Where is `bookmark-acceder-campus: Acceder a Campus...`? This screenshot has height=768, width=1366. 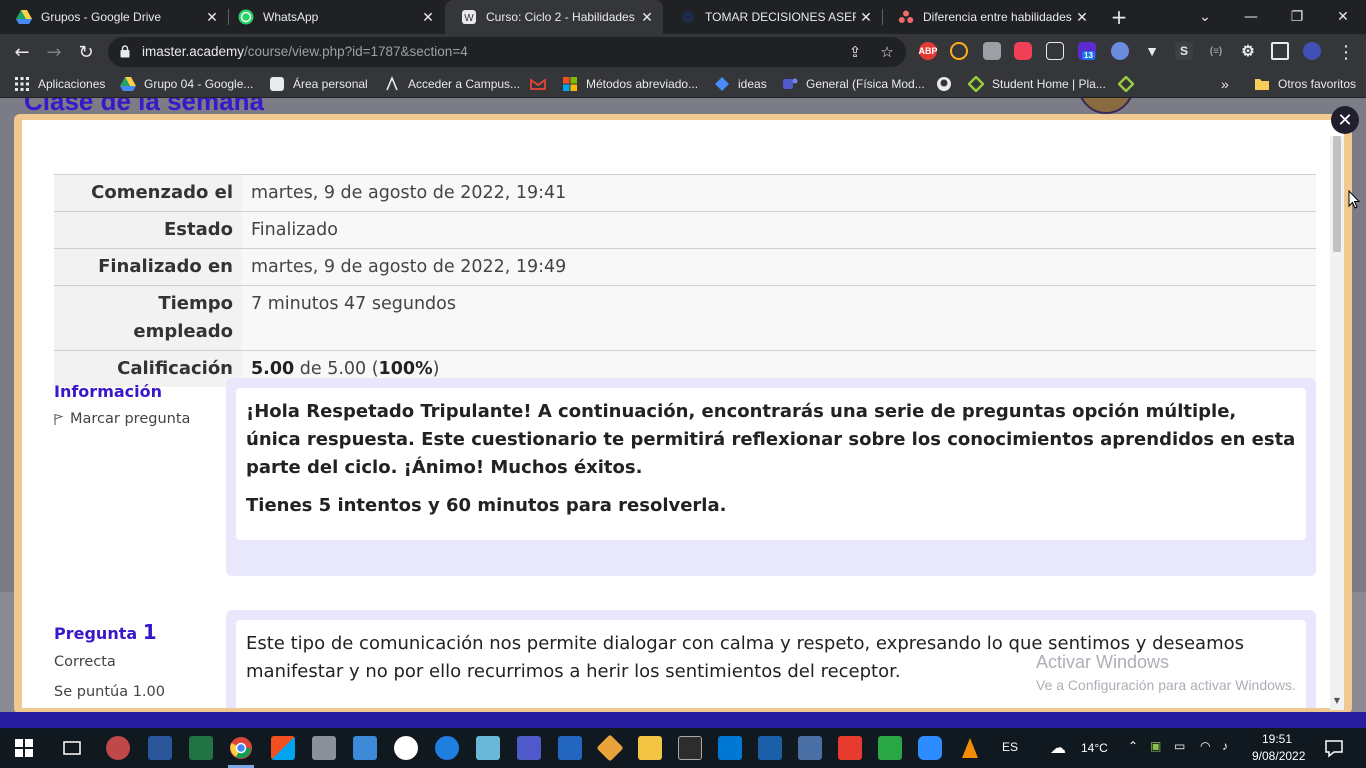
bookmark-acceder-campus: Acceder a Campus... is located at coordinates (452, 84).